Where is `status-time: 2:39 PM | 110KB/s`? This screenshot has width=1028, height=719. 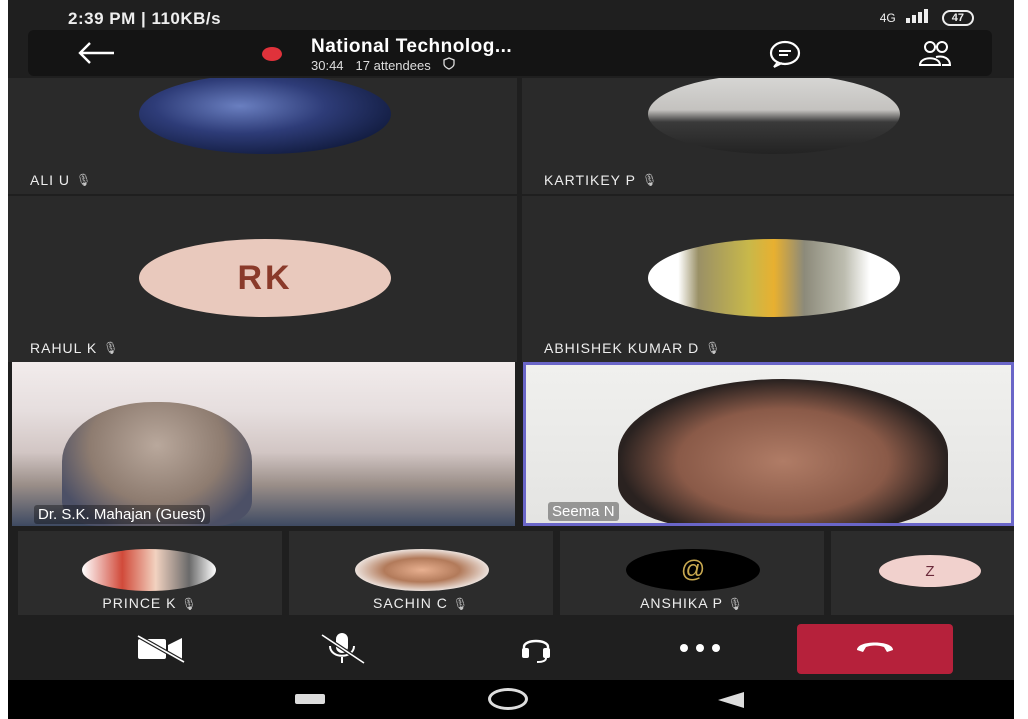 status-time: 2:39 PM | 110KB/s is located at coordinates (145, 18).